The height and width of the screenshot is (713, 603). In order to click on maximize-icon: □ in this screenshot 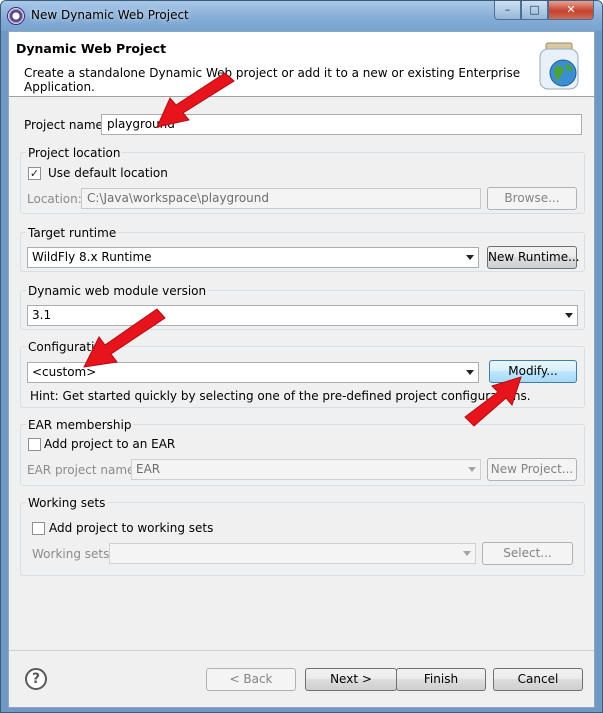, I will do `click(534, 9)`.